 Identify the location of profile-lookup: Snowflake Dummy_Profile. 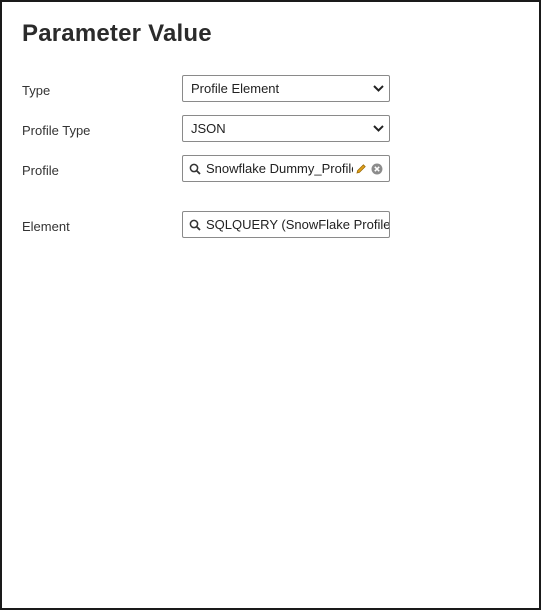
(286, 168).